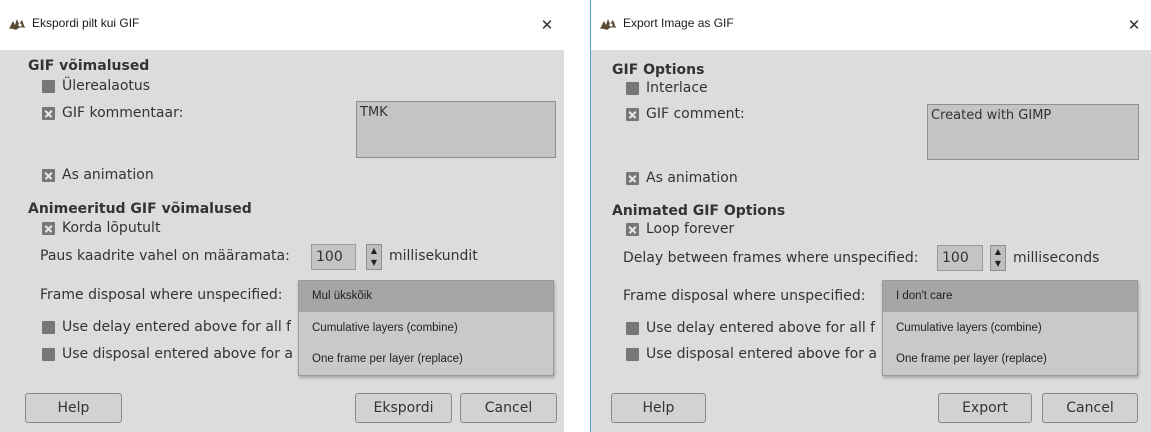 The height and width of the screenshot is (432, 1151). What do you see at coordinates (677, 88) in the screenshot?
I see `interlace-label: Interlace` at bounding box center [677, 88].